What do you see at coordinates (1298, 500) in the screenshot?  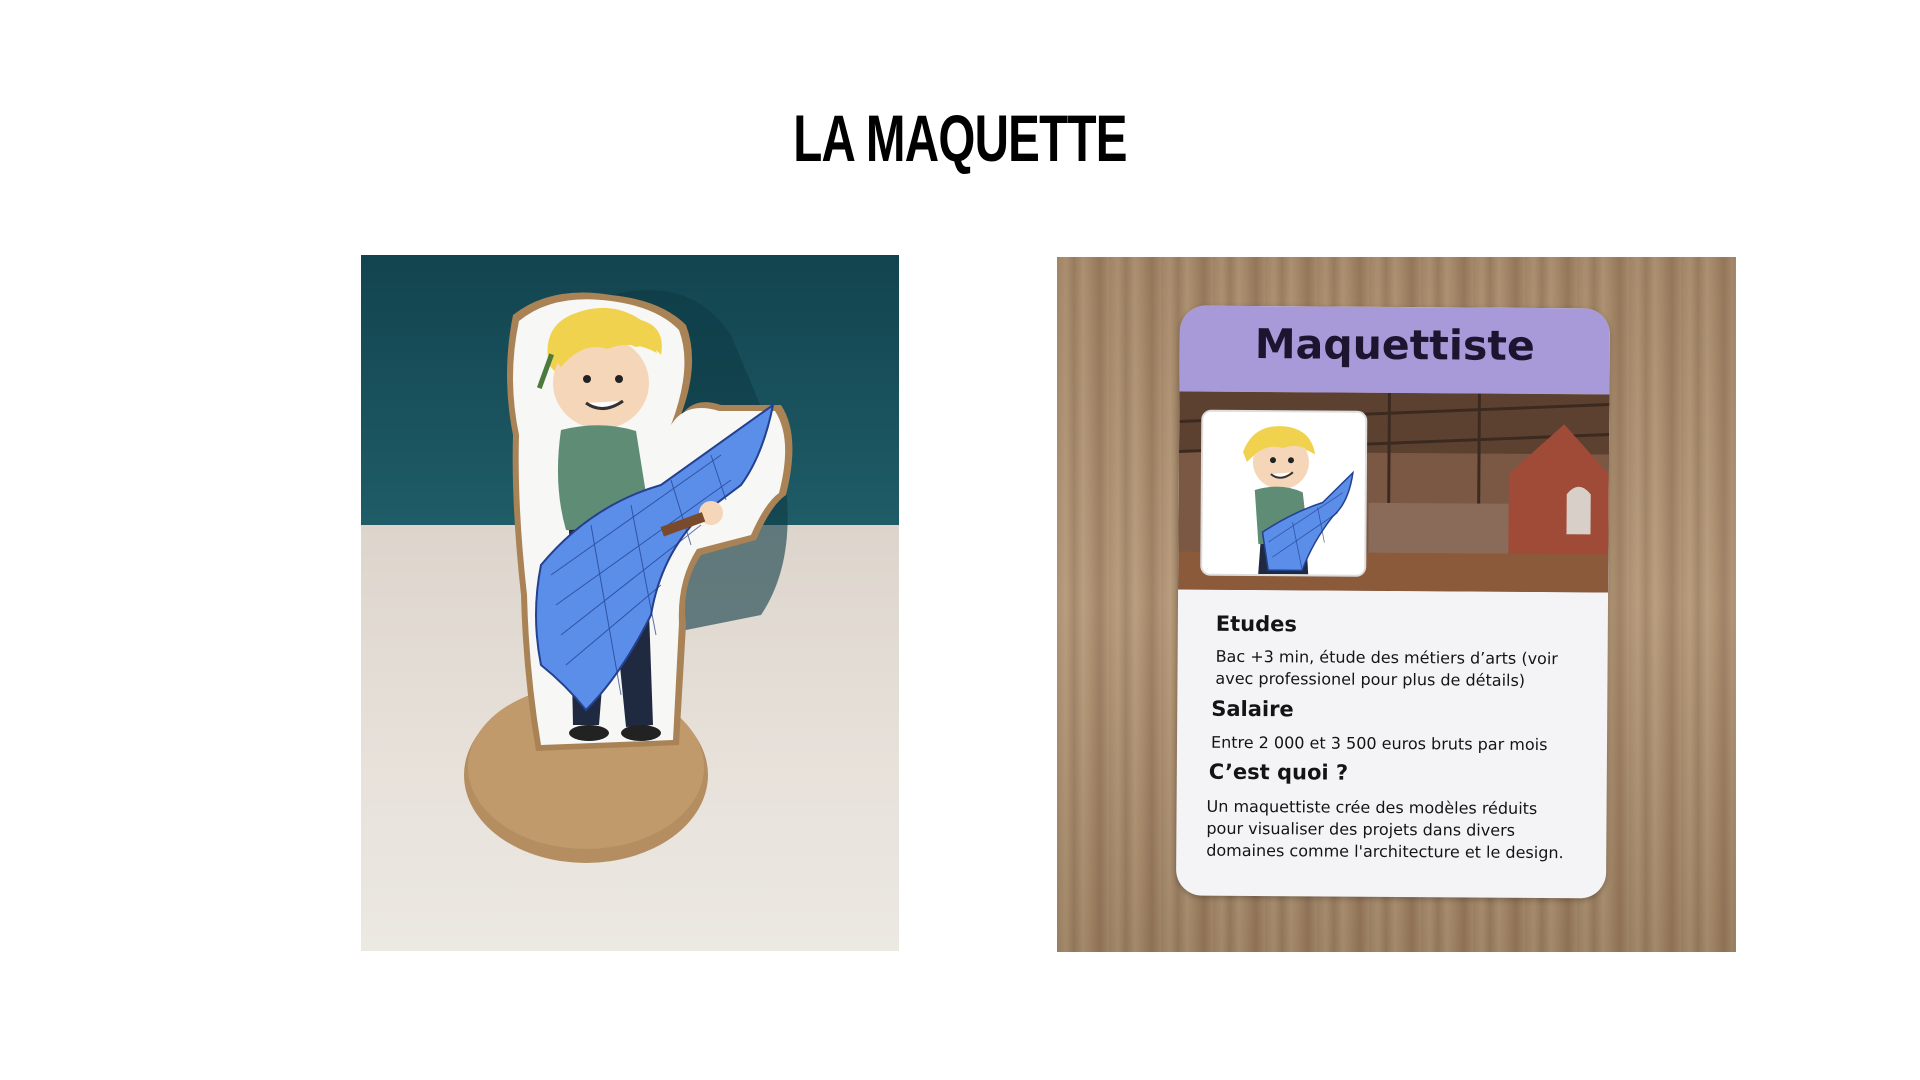 I see `character-mini-illustration` at bounding box center [1298, 500].